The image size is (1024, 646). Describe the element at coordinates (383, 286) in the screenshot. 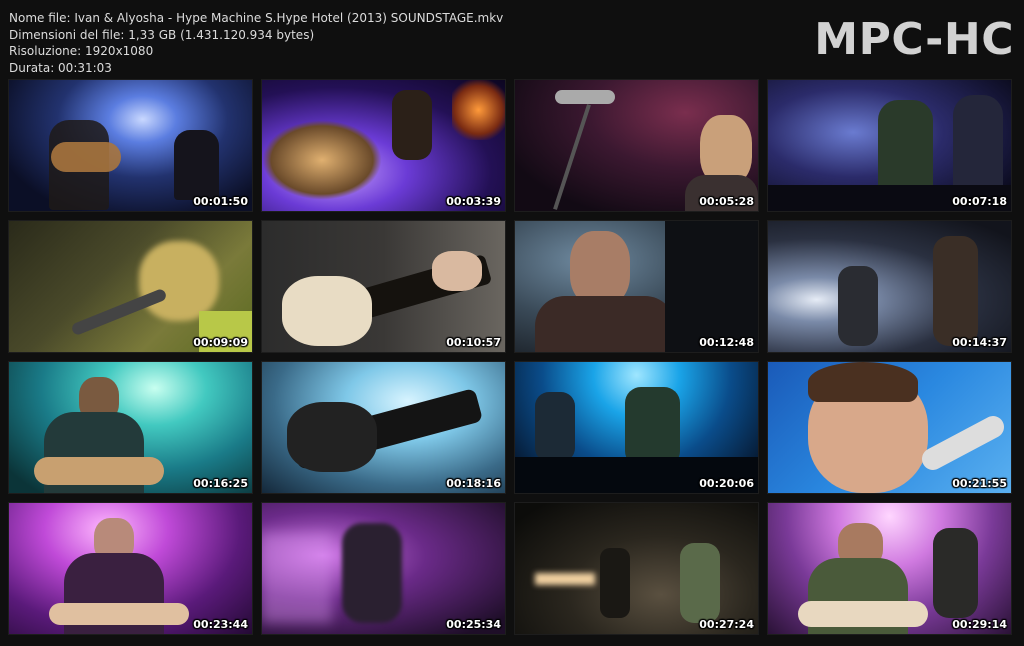

I see `thumbnail-frame: 00:10:57` at that location.